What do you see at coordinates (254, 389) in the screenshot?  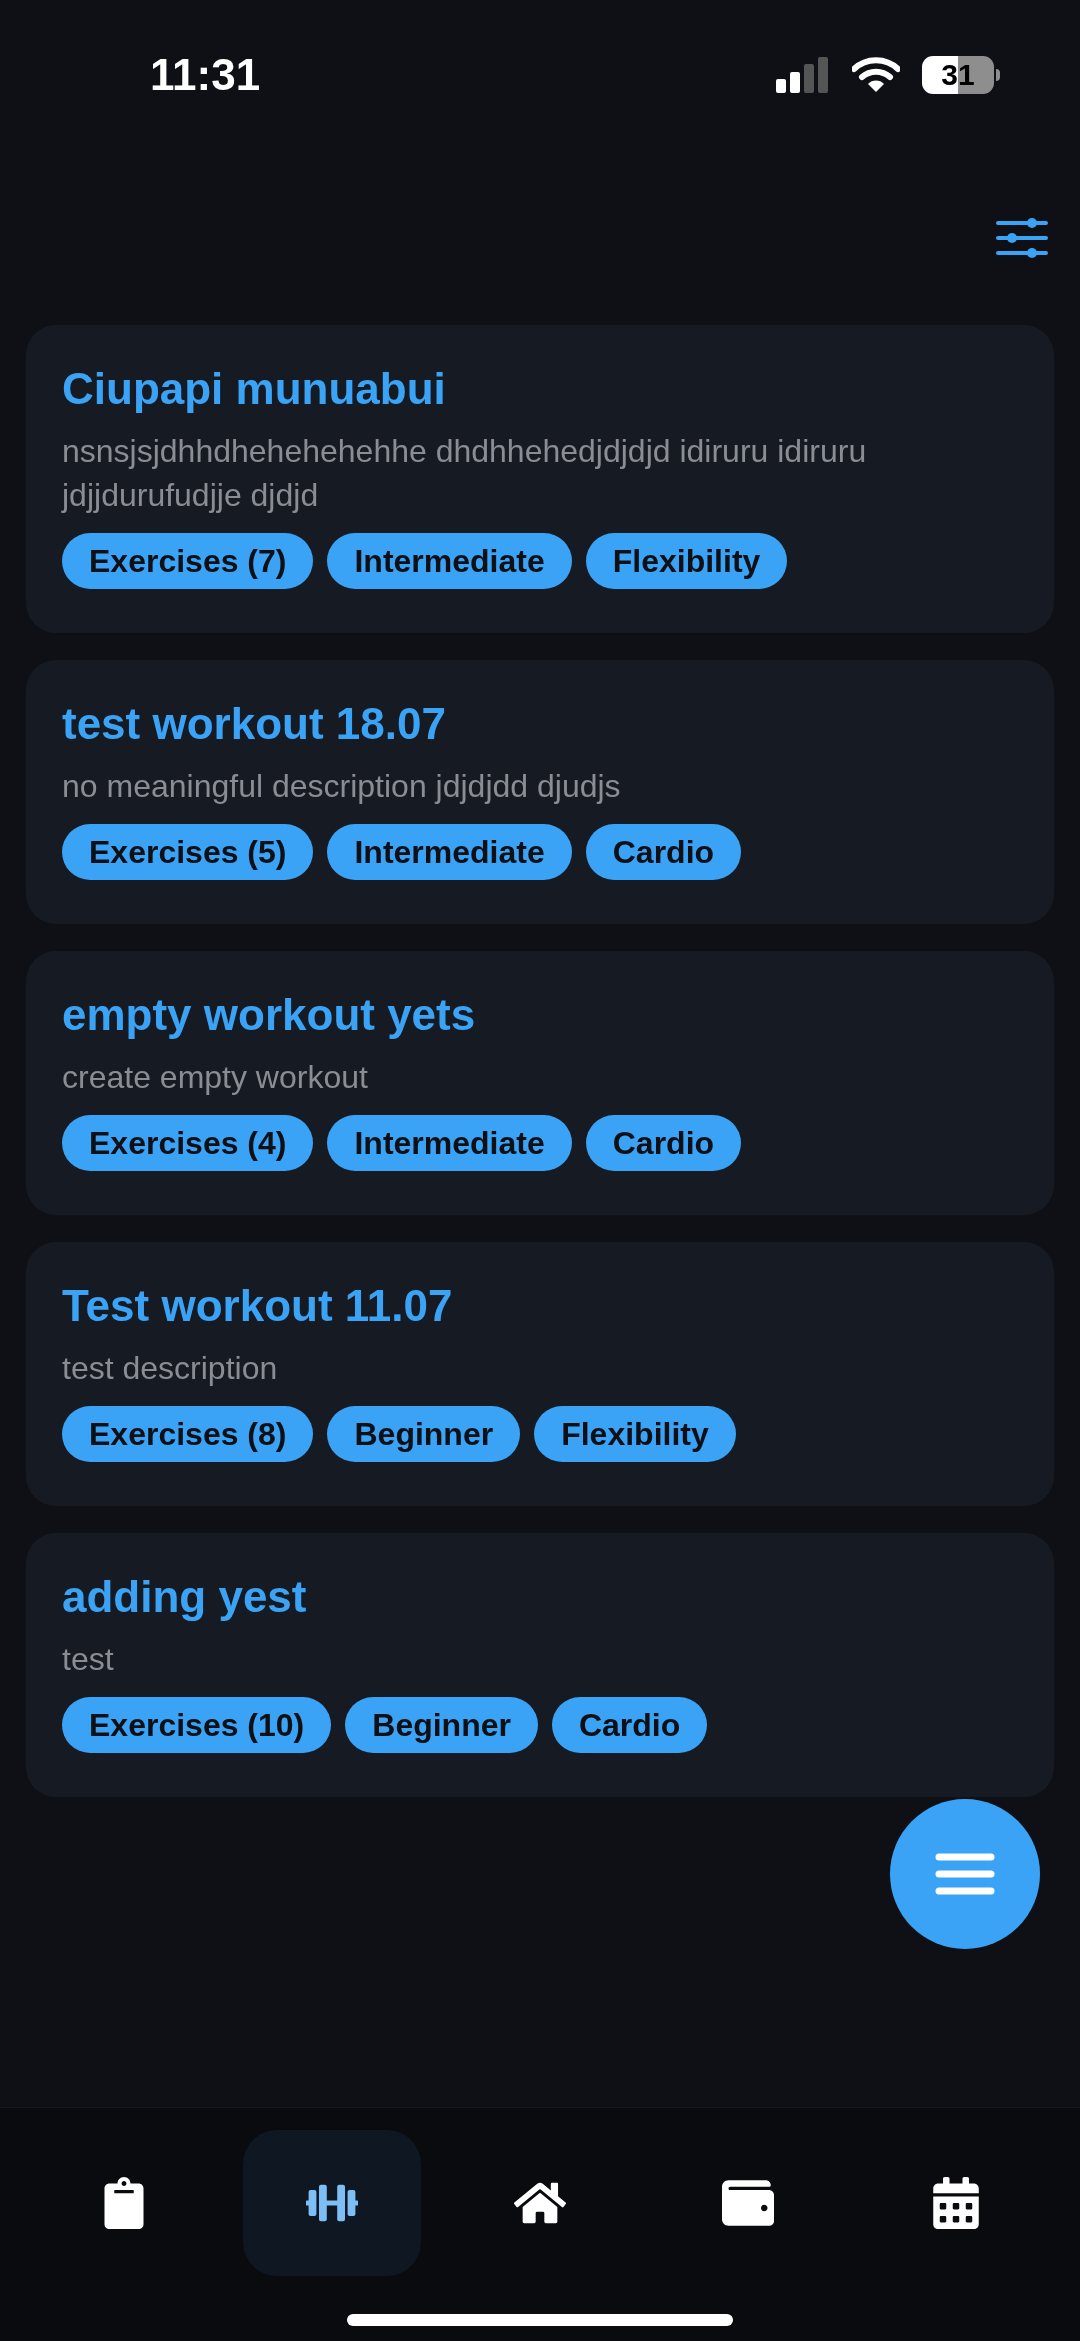 I see `workout-title: Ciupapi munuabui` at bounding box center [254, 389].